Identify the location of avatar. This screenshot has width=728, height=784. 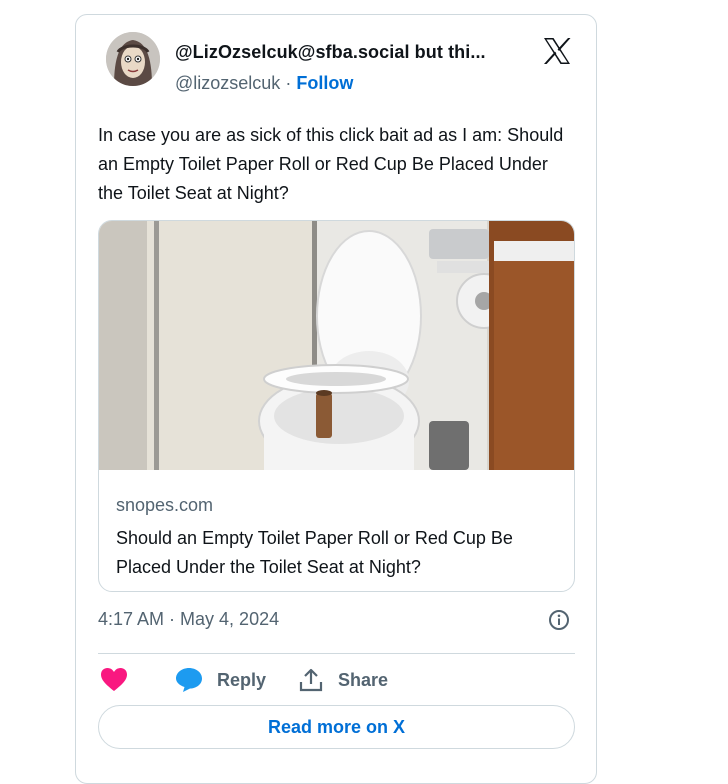
(133, 59).